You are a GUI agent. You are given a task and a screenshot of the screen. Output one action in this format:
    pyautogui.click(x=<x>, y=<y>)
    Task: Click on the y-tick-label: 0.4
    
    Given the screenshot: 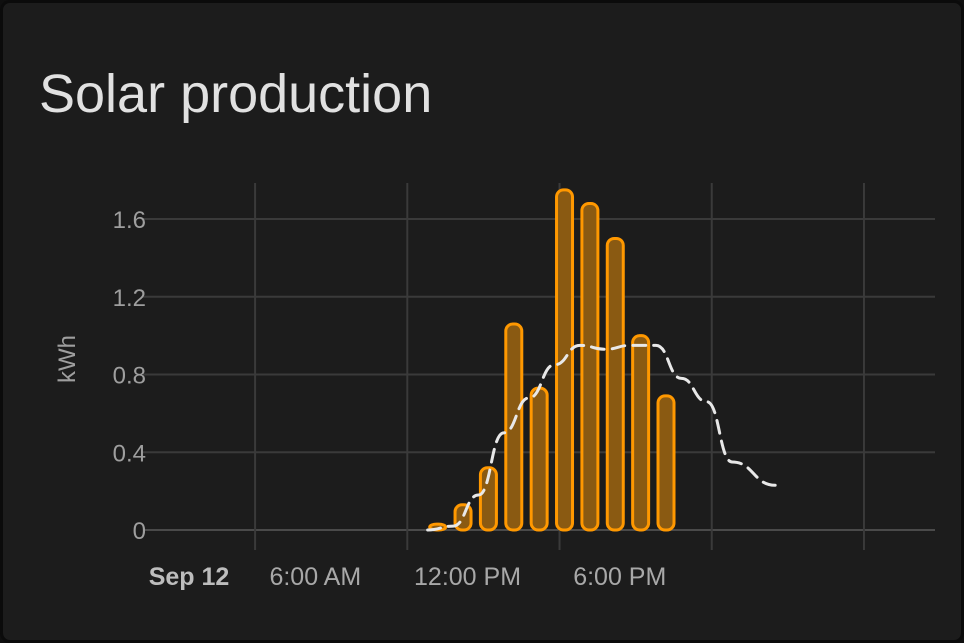 What is the action you would take?
    pyautogui.click(x=129, y=453)
    